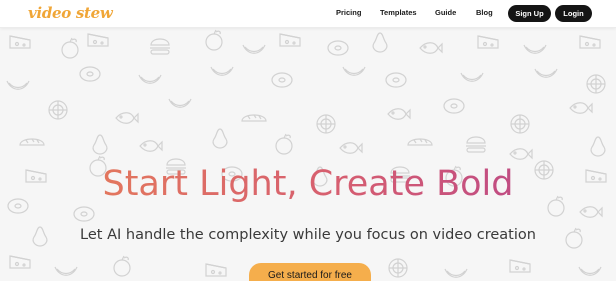  What do you see at coordinates (348, 13) in the screenshot?
I see `nav-link-pricing: Pricing` at bounding box center [348, 13].